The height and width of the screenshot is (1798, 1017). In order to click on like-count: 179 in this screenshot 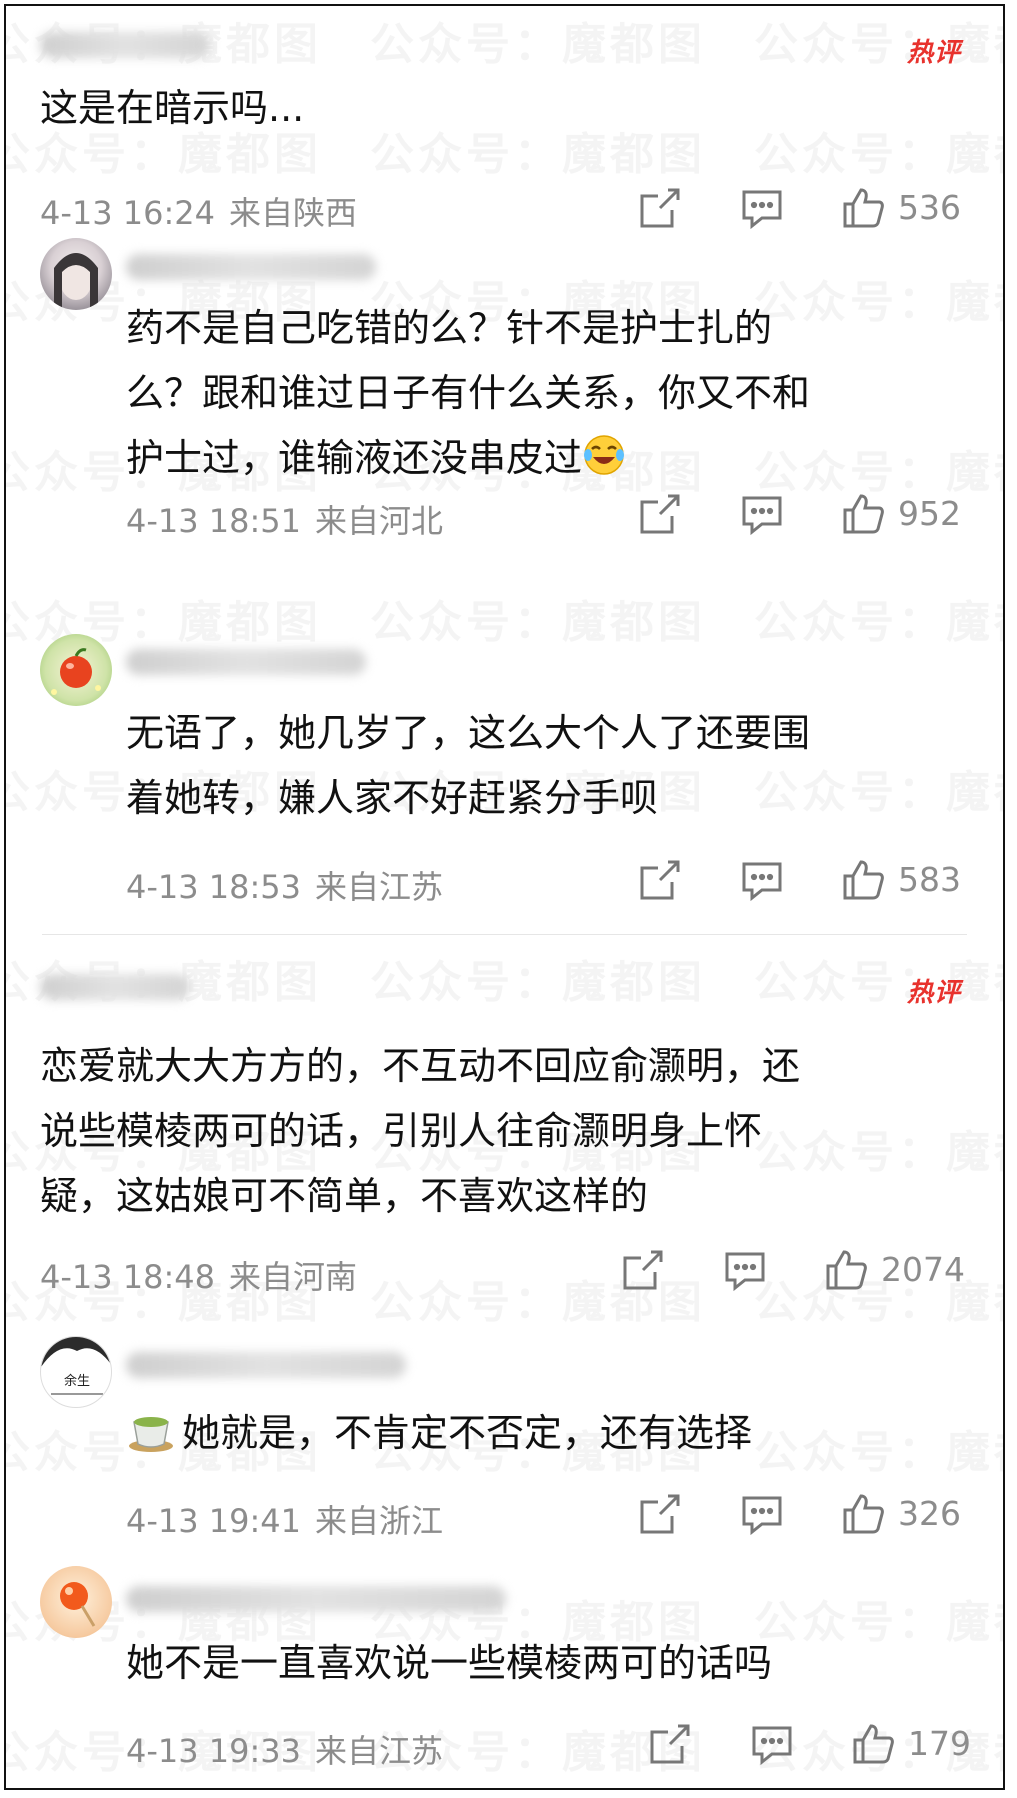, I will do `click(939, 1743)`.